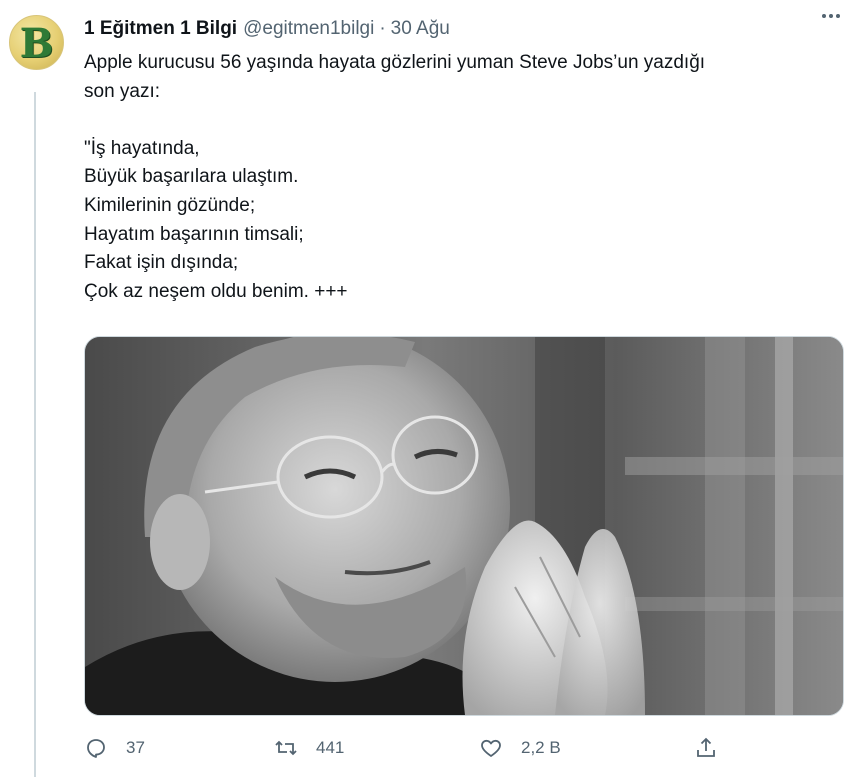  Describe the element at coordinates (135, 747) in the screenshot. I see `reply-count: 37` at that location.